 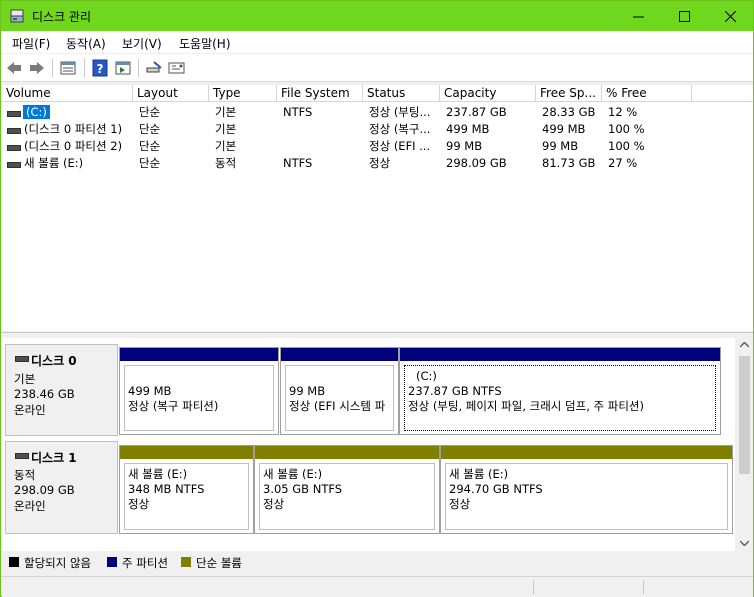 What do you see at coordinates (744, 415) in the screenshot?
I see `scrollbar-thumb` at bounding box center [744, 415].